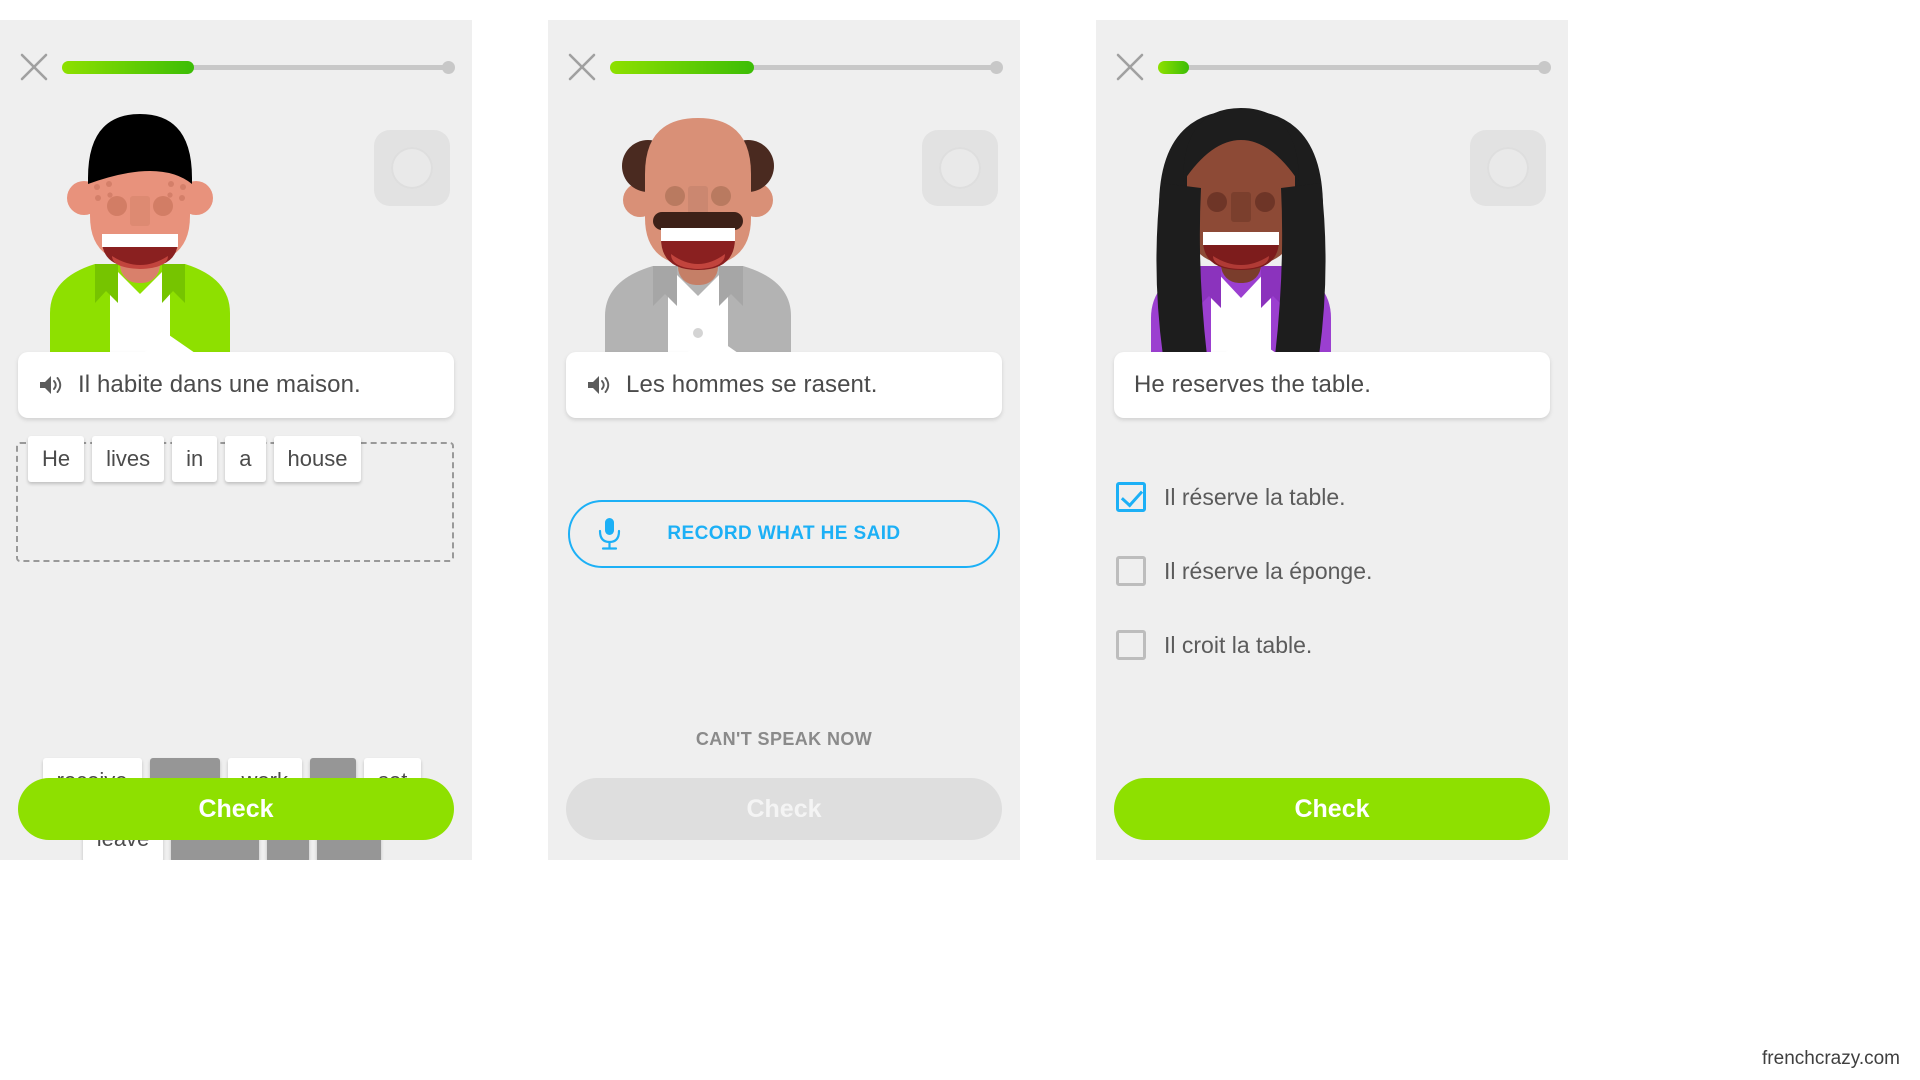 This screenshot has width=1920, height=1080. I want to click on choice-label: Il réserve la table., so click(1255, 496).